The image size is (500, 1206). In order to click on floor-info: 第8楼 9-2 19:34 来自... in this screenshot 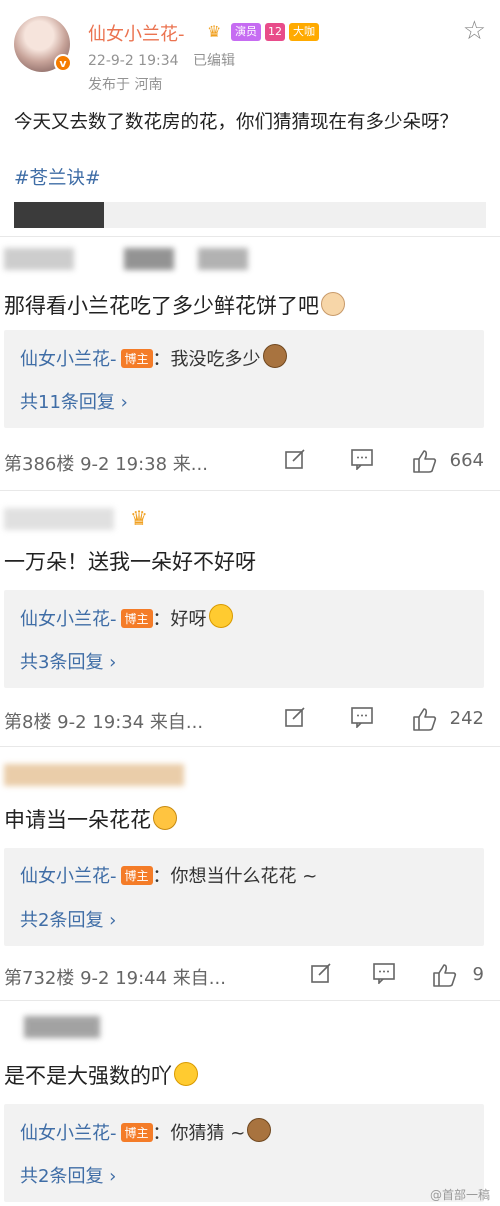, I will do `click(104, 722)`.